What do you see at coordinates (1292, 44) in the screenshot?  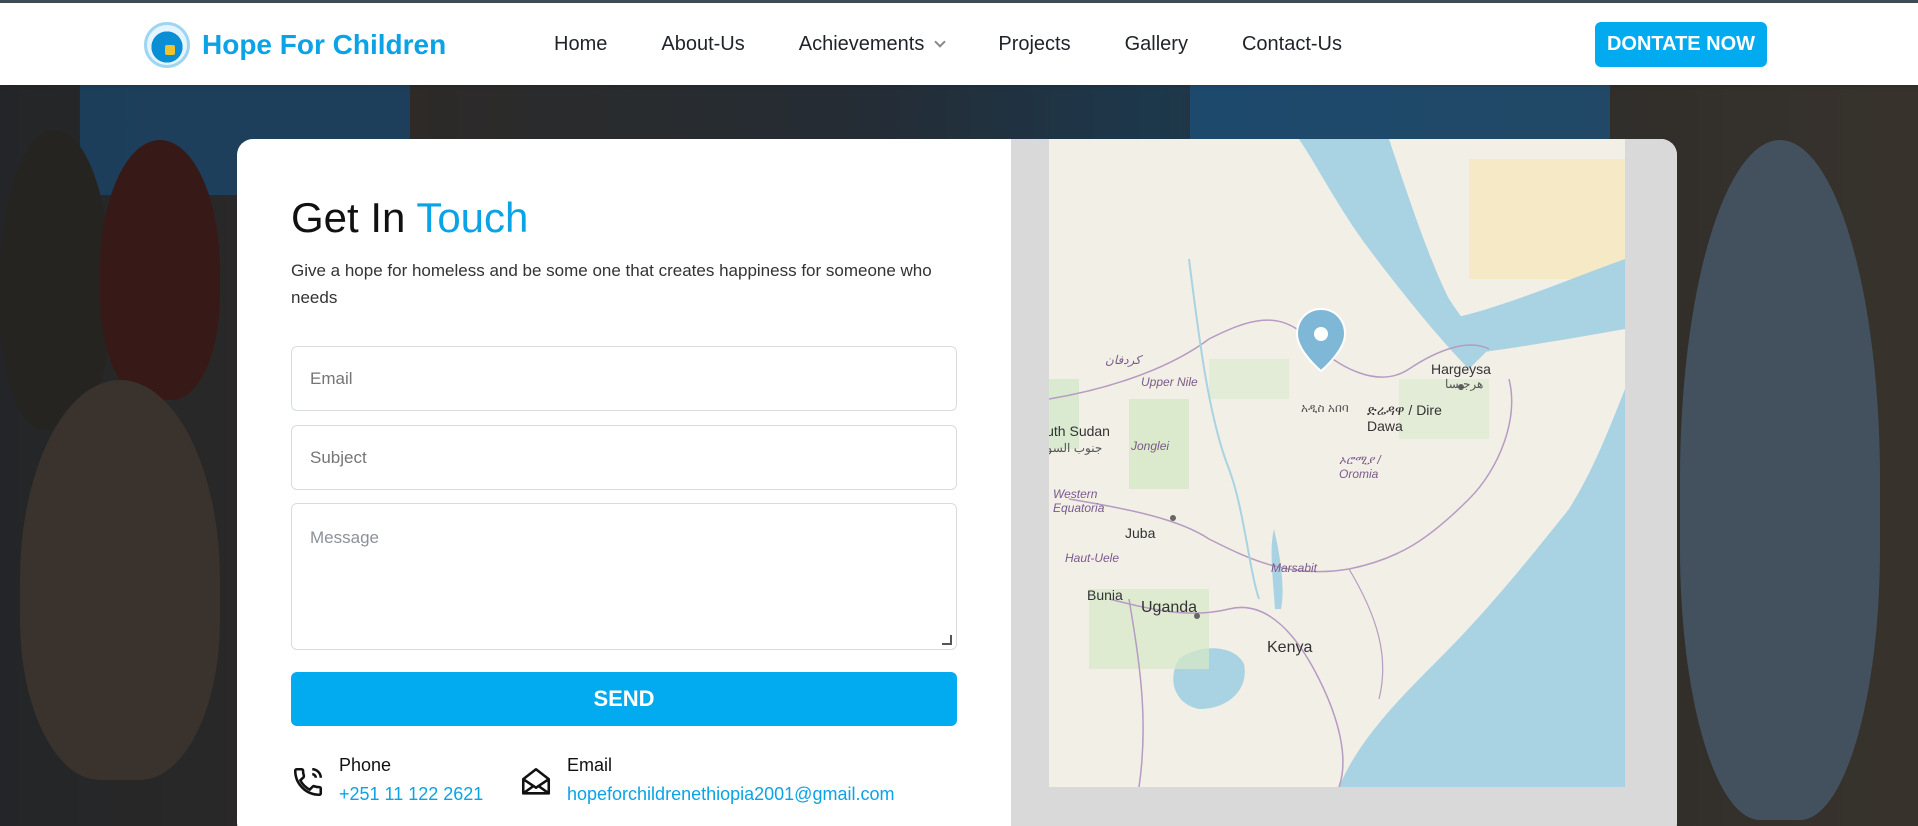 I see `nav-item-contact-us: Contact-Us` at bounding box center [1292, 44].